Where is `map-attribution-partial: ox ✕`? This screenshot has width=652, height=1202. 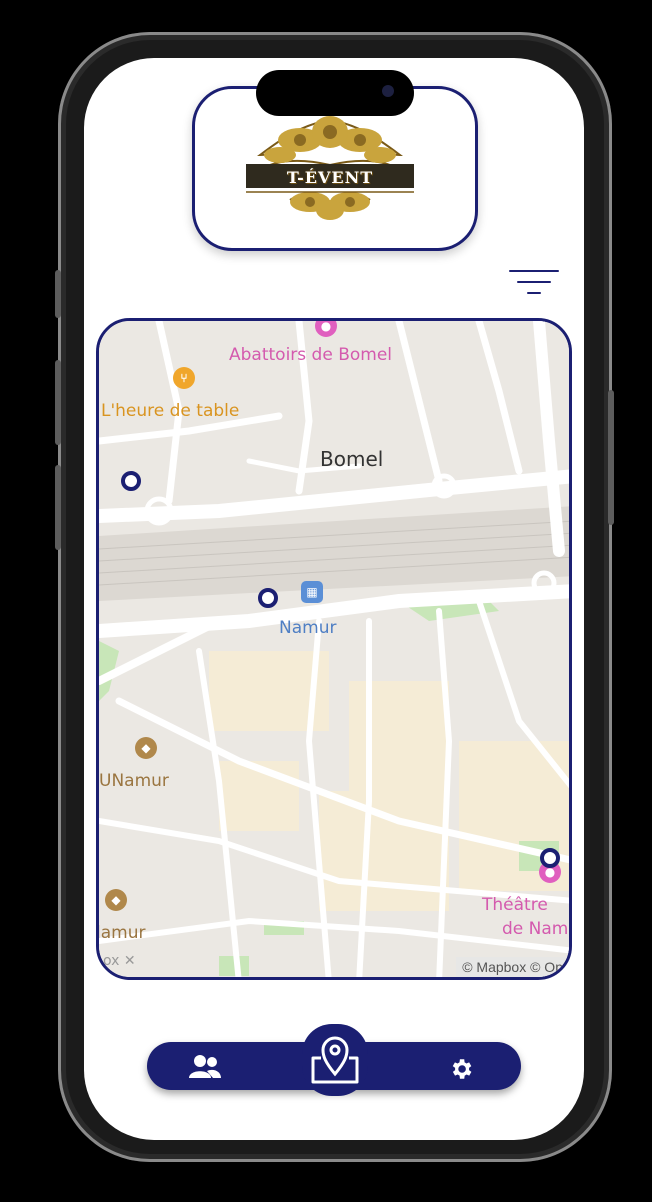 map-attribution-partial: ox ✕ is located at coordinates (119, 961).